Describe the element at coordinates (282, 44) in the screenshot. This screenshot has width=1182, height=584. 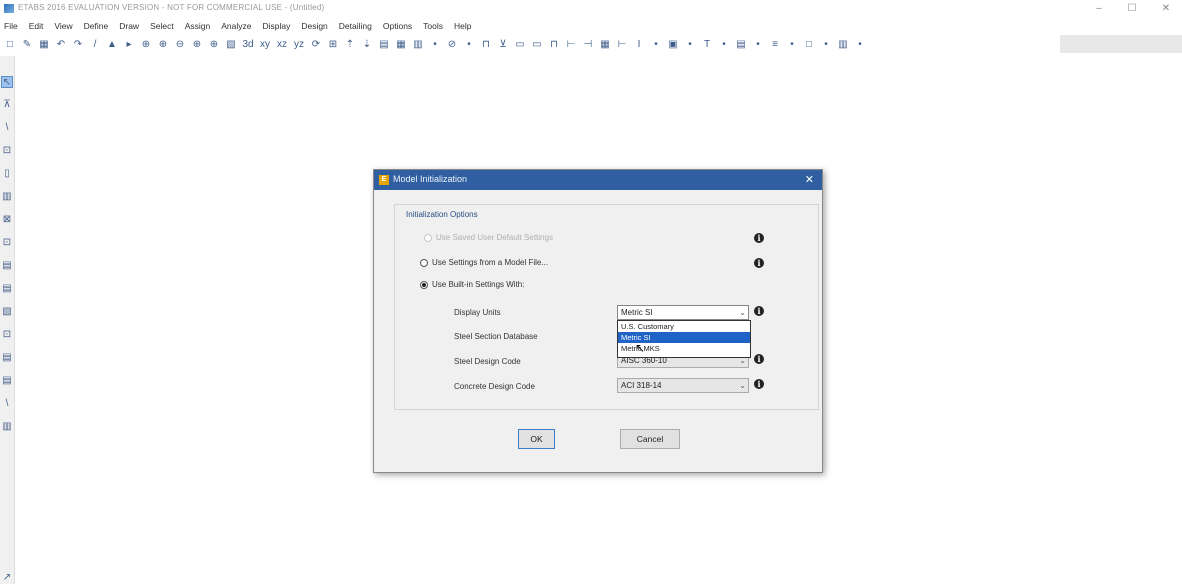
I see `toolbar-tool-icon: xz` at that location.